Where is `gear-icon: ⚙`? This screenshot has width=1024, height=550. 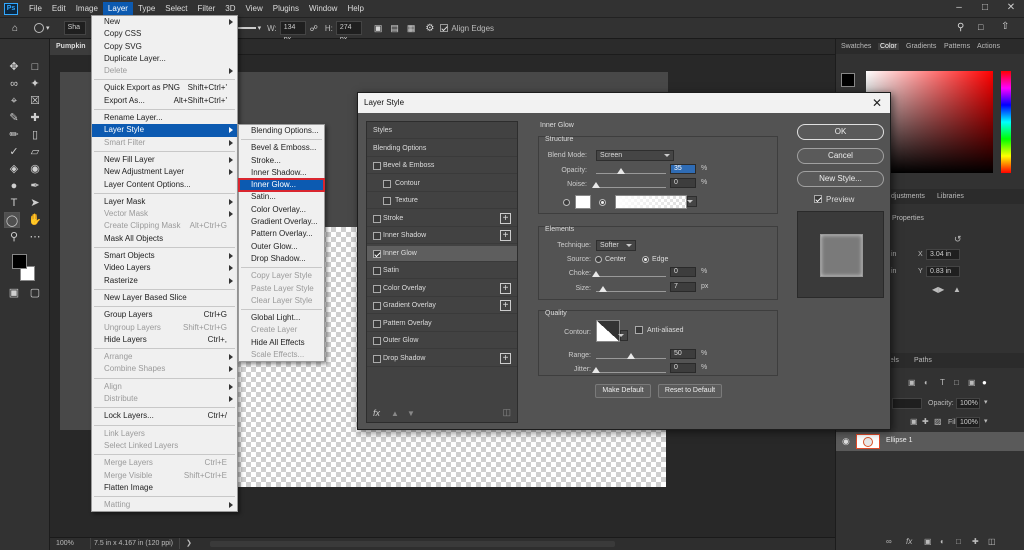
gear-icon: ⚙ is located at coordinates (429, 28).